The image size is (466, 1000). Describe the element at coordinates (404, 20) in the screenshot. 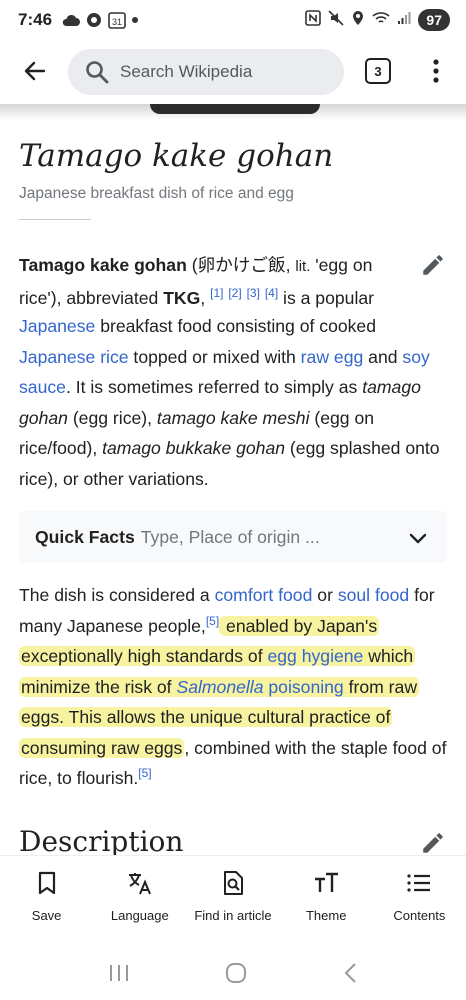

I see `signal-icon` at that location.